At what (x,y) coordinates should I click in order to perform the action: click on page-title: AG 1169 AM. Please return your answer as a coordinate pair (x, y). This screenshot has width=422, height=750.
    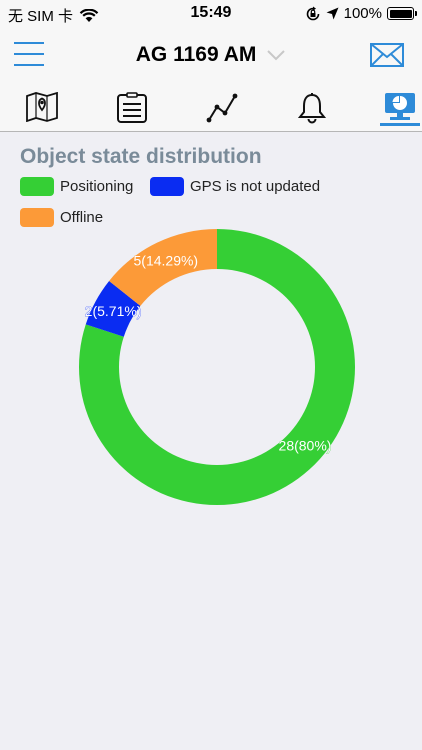
    Looking at the image, I should click on (196, 54).